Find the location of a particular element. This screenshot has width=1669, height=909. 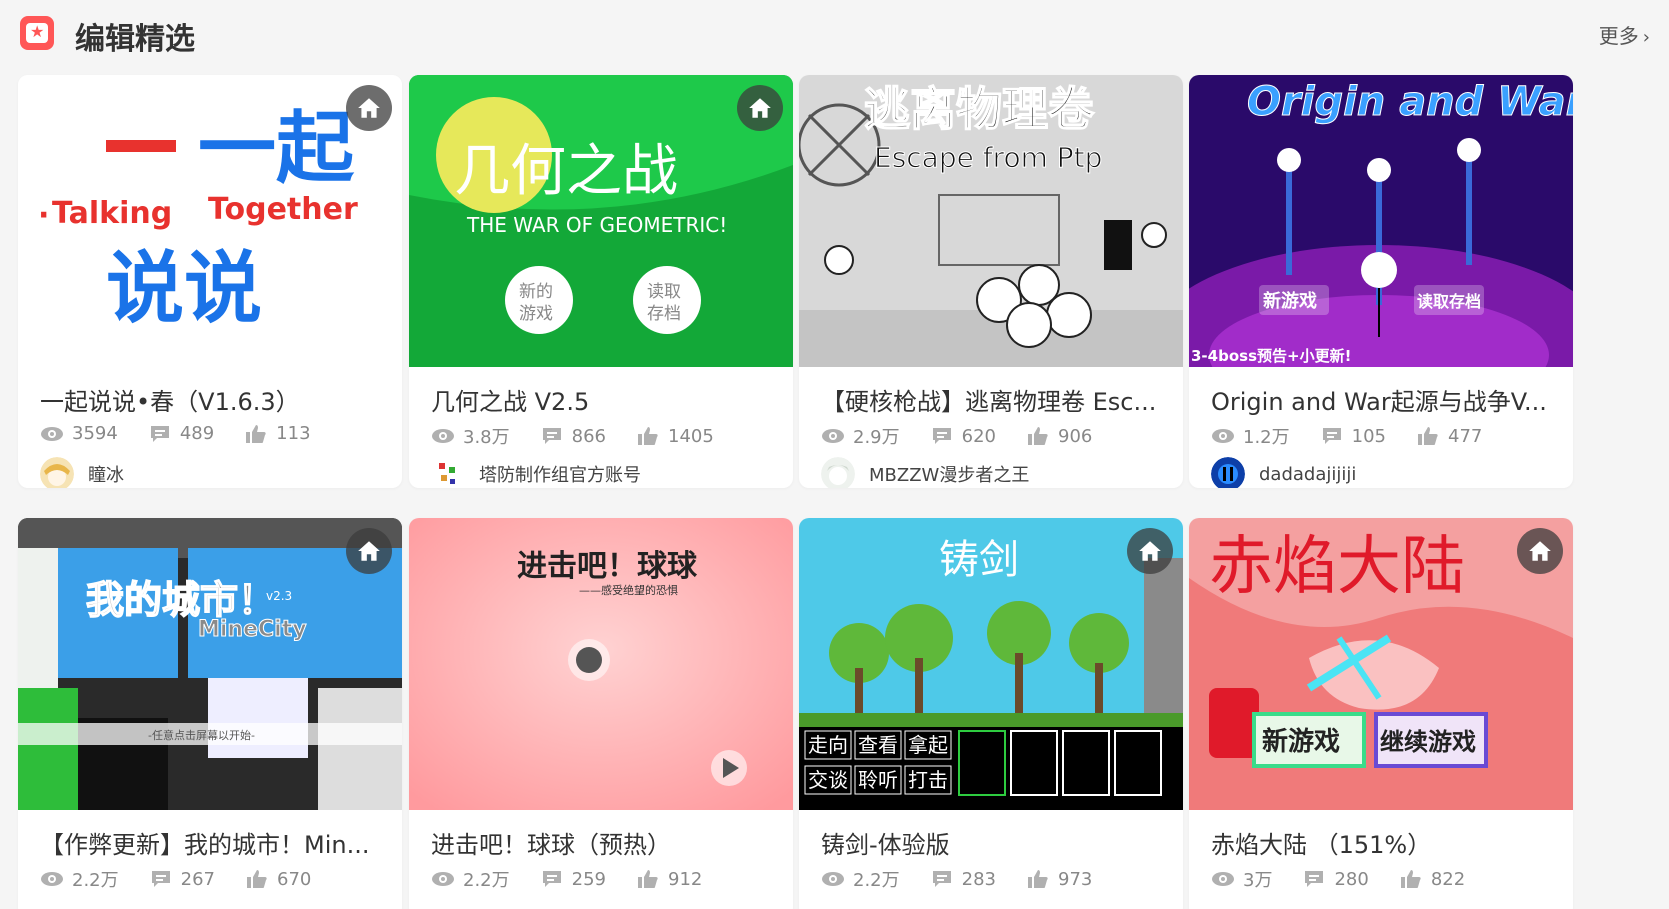

views-stat: 2.9万 is located at coordinates (860, 436).